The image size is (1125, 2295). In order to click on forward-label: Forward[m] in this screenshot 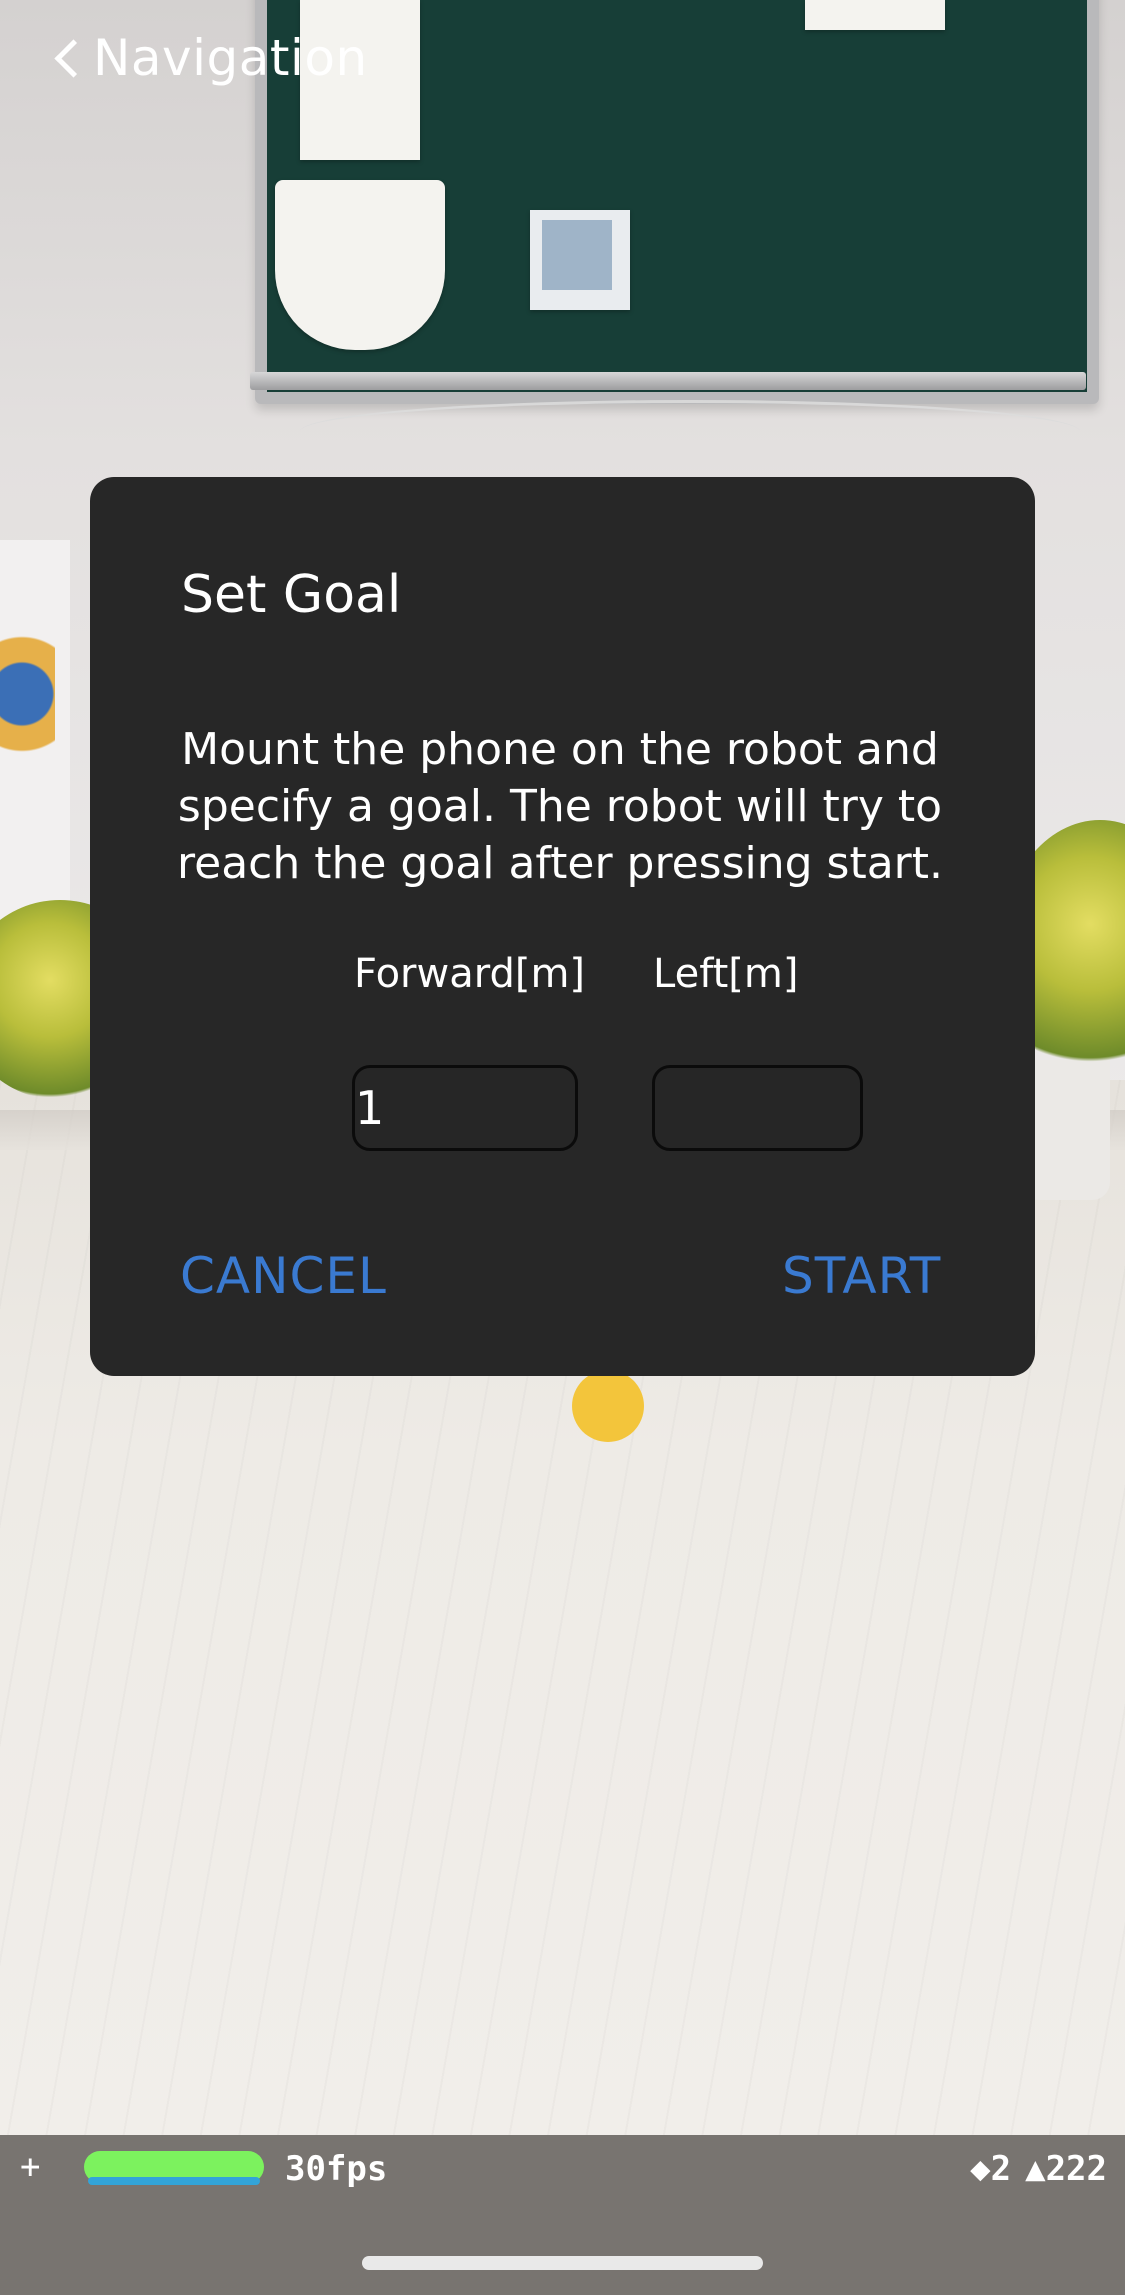, I will do `click(470, 974)`.